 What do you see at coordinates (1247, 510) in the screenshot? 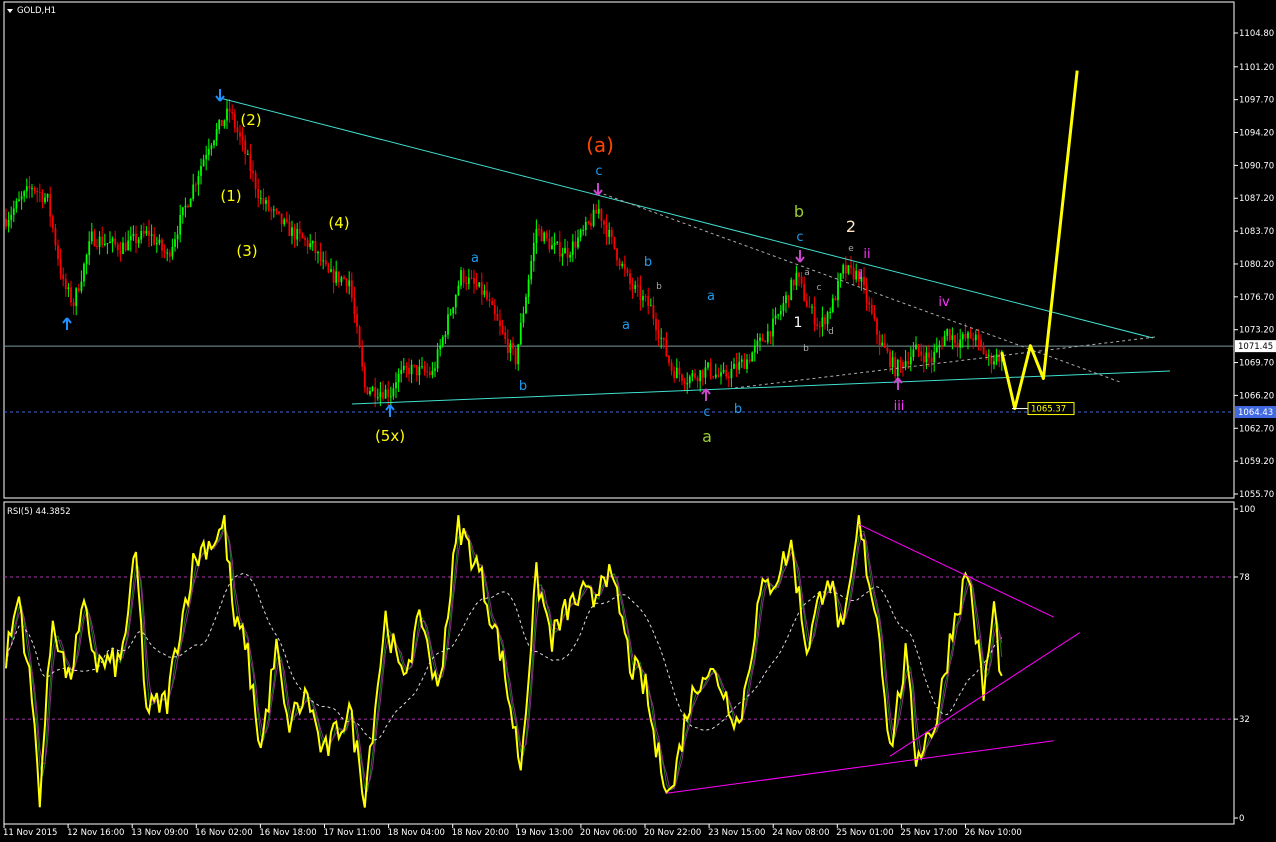
I see `rsi-level-label: 100` at bounding box center [1247, 510].